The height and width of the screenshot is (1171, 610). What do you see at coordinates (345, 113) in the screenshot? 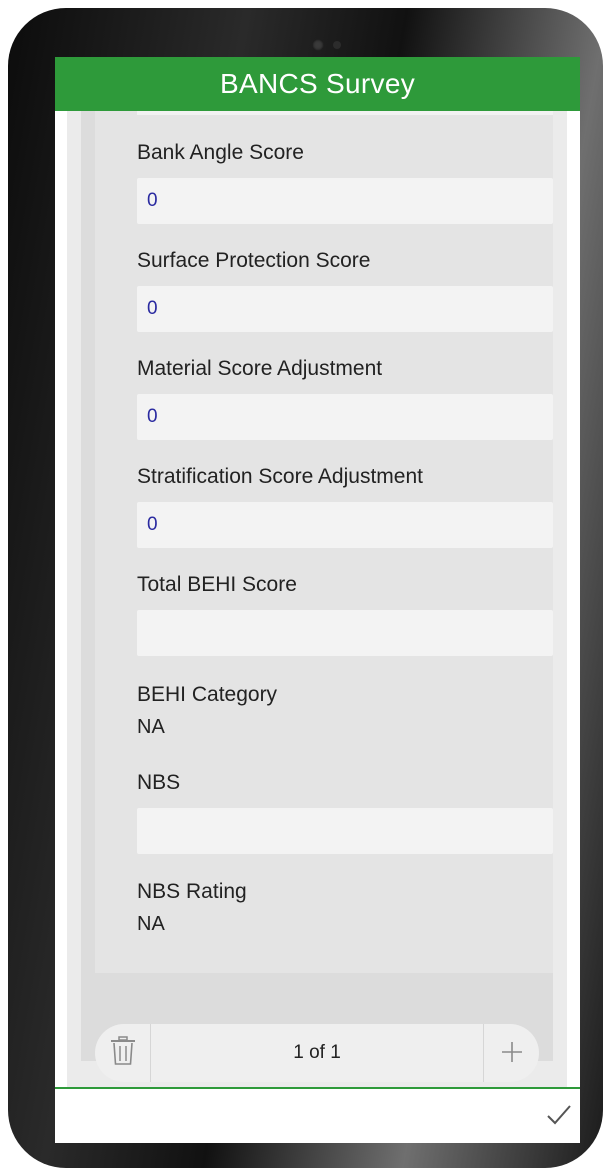
I see `previous-field-edge` at bounding box center [345, 113].